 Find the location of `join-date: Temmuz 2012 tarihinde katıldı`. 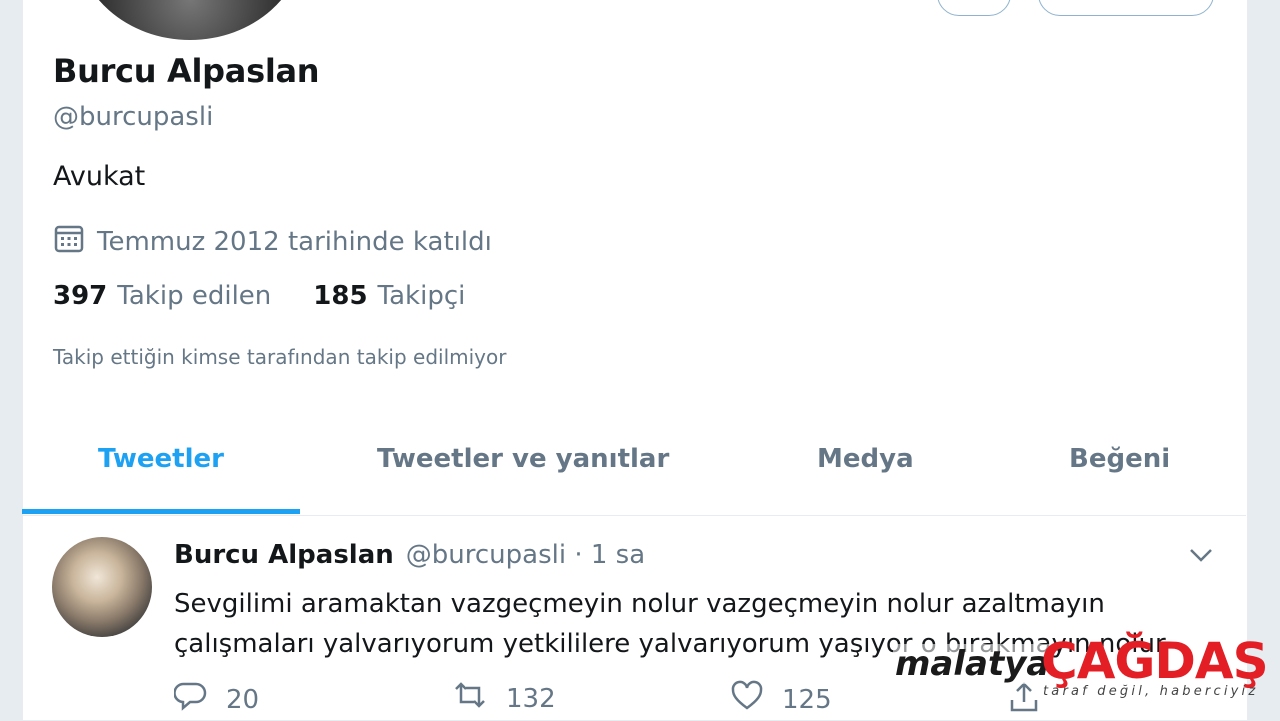

join-date: Temmuz 2012 tarihinde katıldı is located at coordinates (272, 241).